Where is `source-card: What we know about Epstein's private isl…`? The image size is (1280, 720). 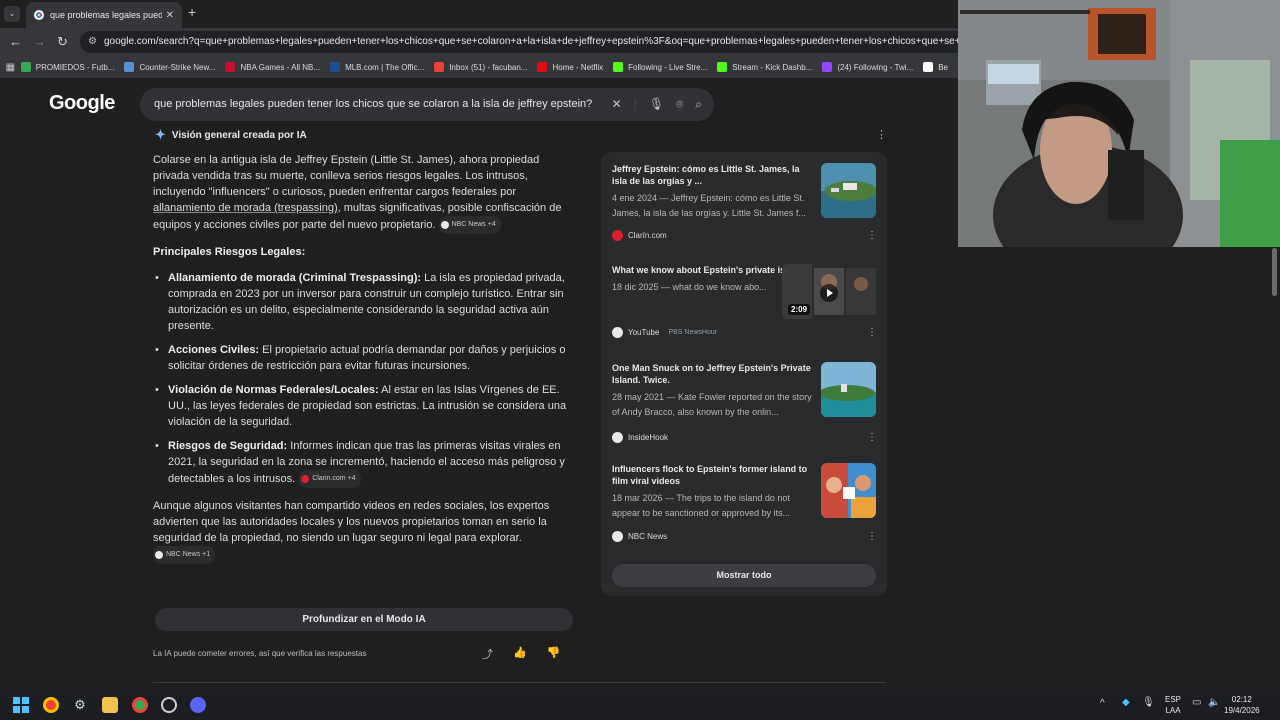 source-card: What we know about Epstein's private isl… is located at coordinates (744, 301).